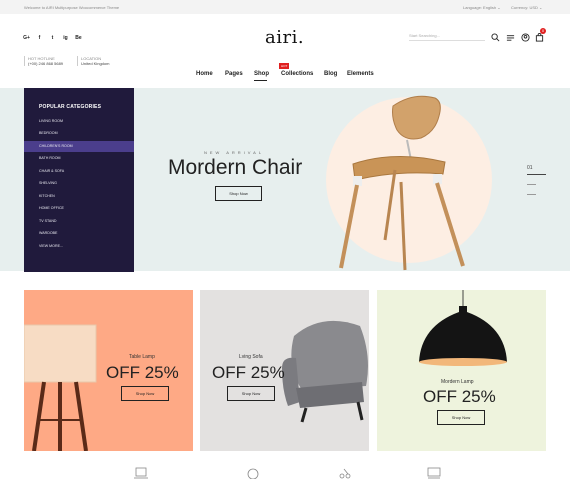  What do you see at coordinates (238, 193) in the screenshot?
I see `hero-shop-button: Shop Now` at bounding box center [238, 193].